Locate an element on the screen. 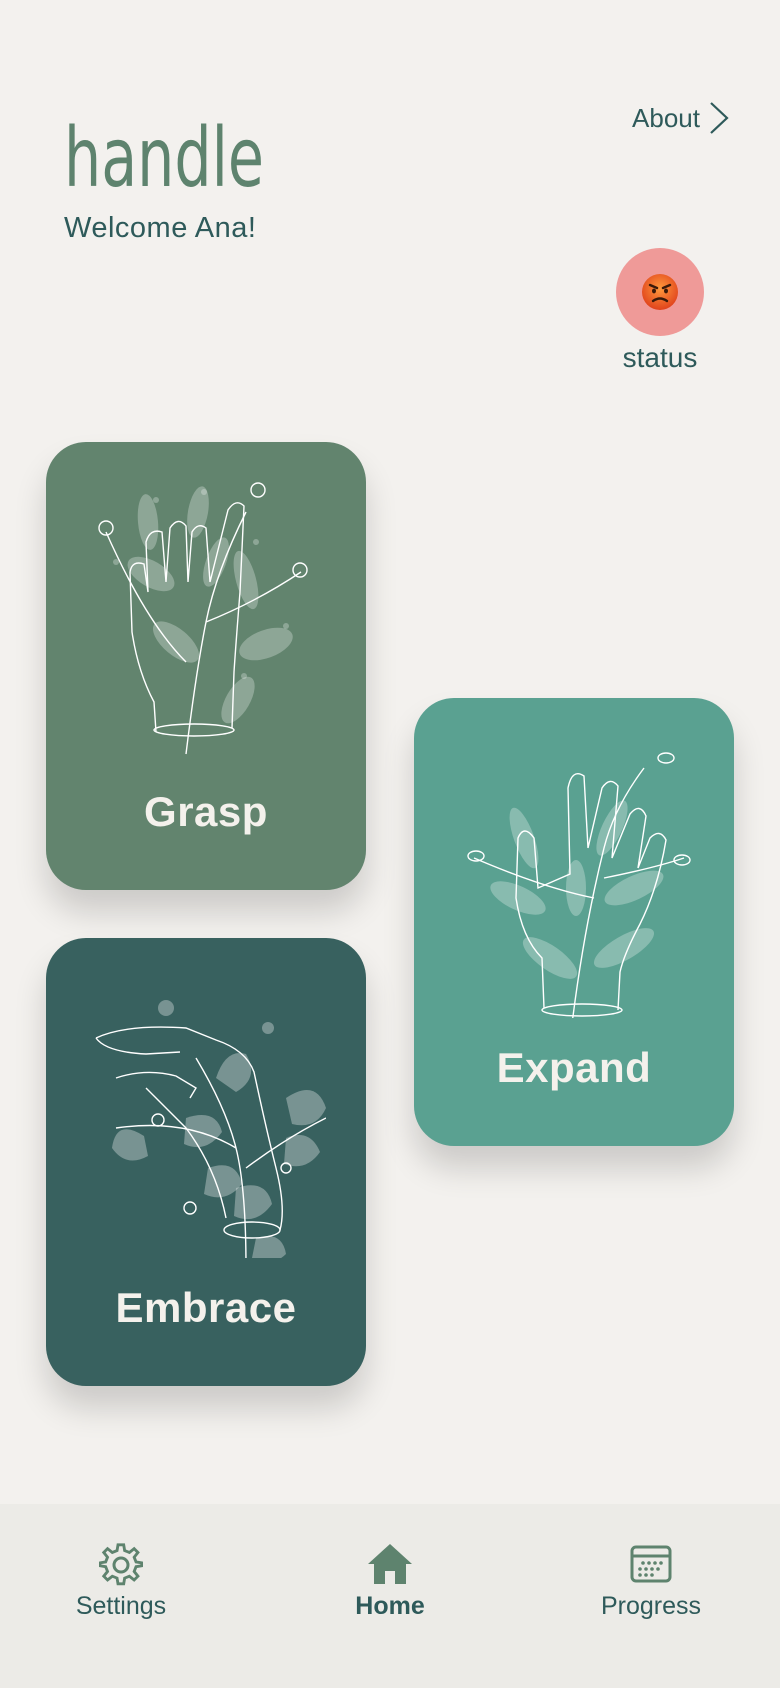 The image size is (780, 1688). status-button is located at coordinates (660, 292).